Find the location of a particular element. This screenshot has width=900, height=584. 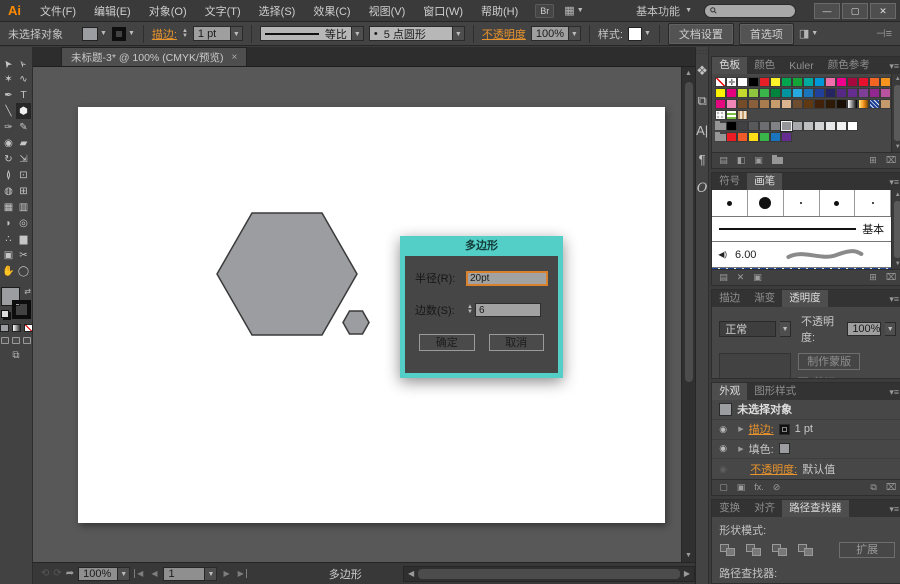

next-artboard-icon: ▶ is located at coordinates (226, 573).